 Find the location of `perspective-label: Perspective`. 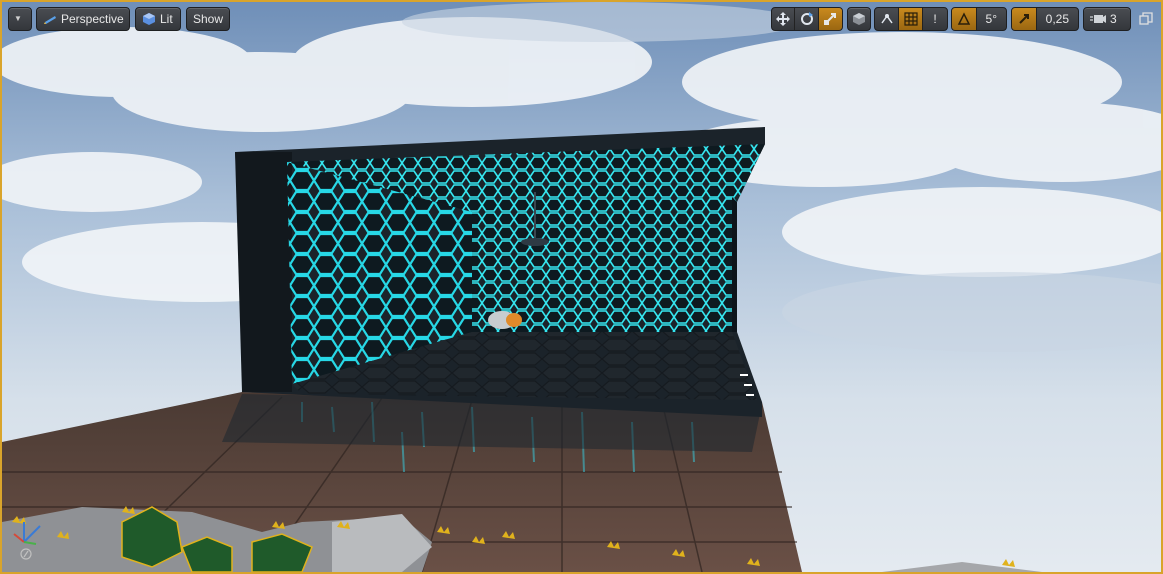

perspective-label: Perspective is located at coordinates (92, 19).